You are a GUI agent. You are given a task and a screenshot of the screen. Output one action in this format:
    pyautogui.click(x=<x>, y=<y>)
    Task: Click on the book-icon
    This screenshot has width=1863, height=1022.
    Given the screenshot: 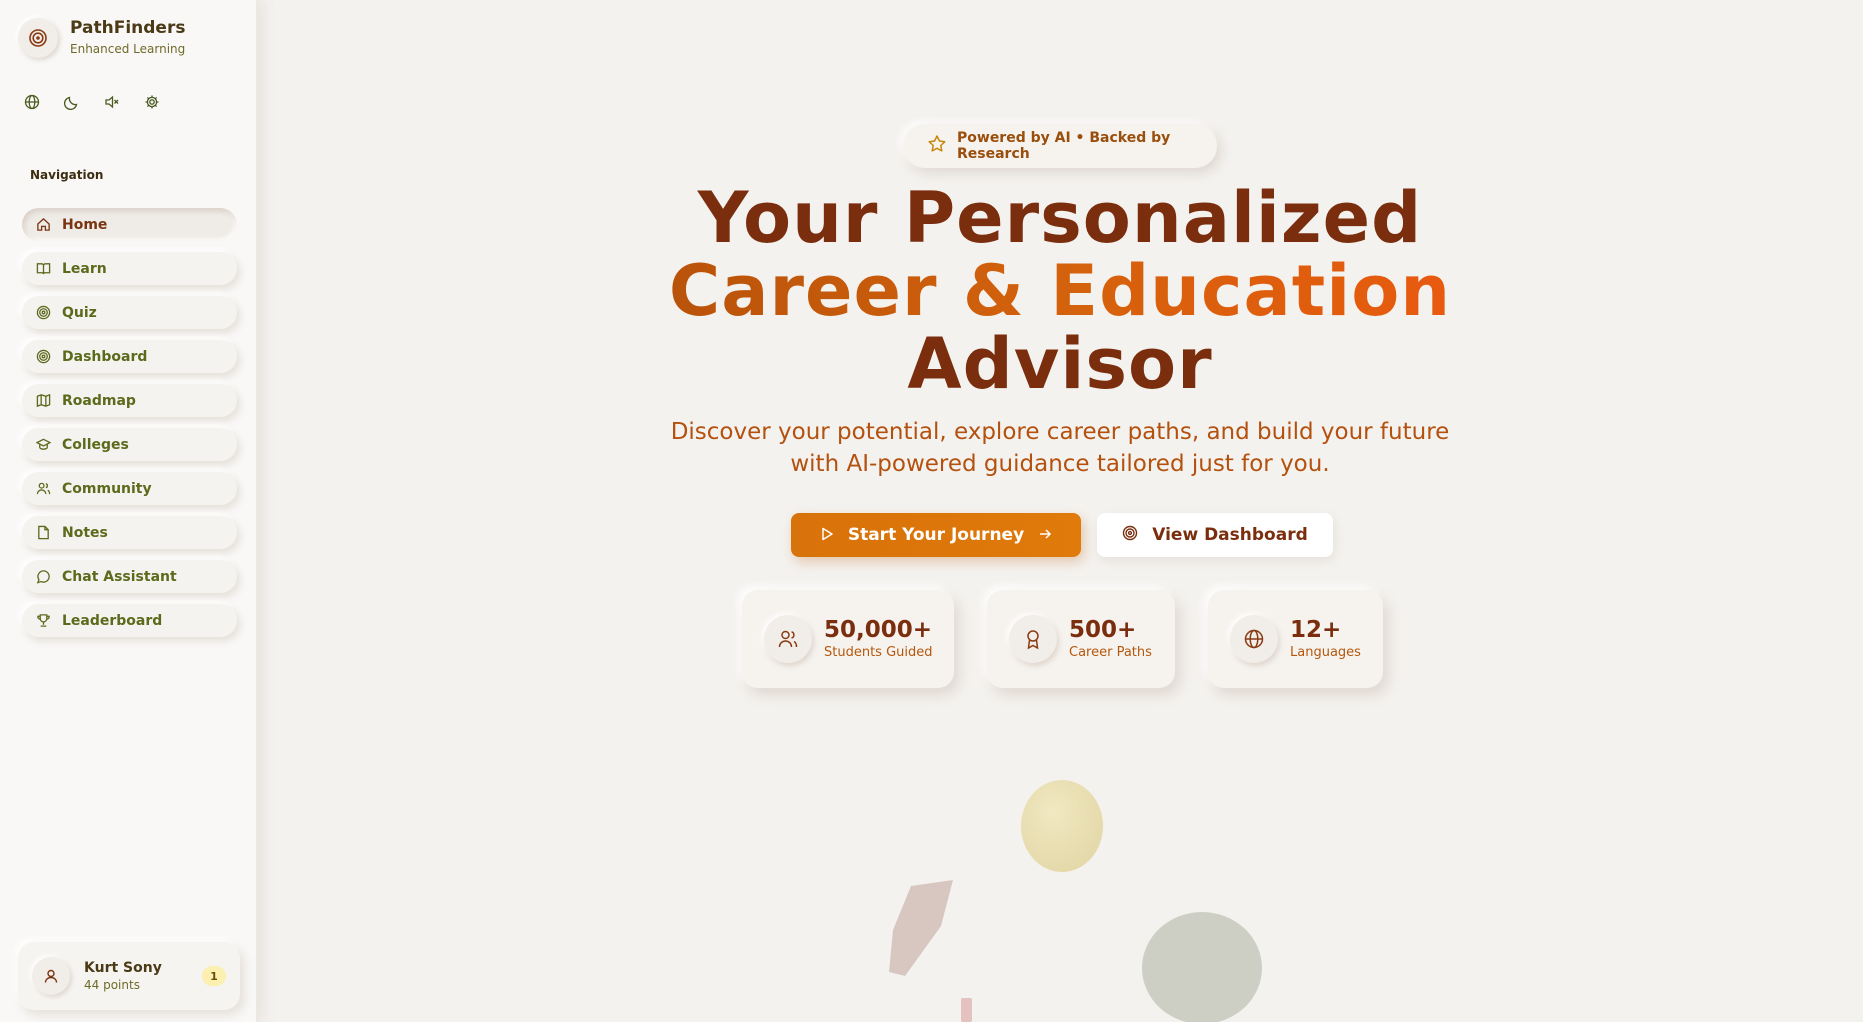 What is the action you would take?
    pyautogui.click(x=43, y=269)
    